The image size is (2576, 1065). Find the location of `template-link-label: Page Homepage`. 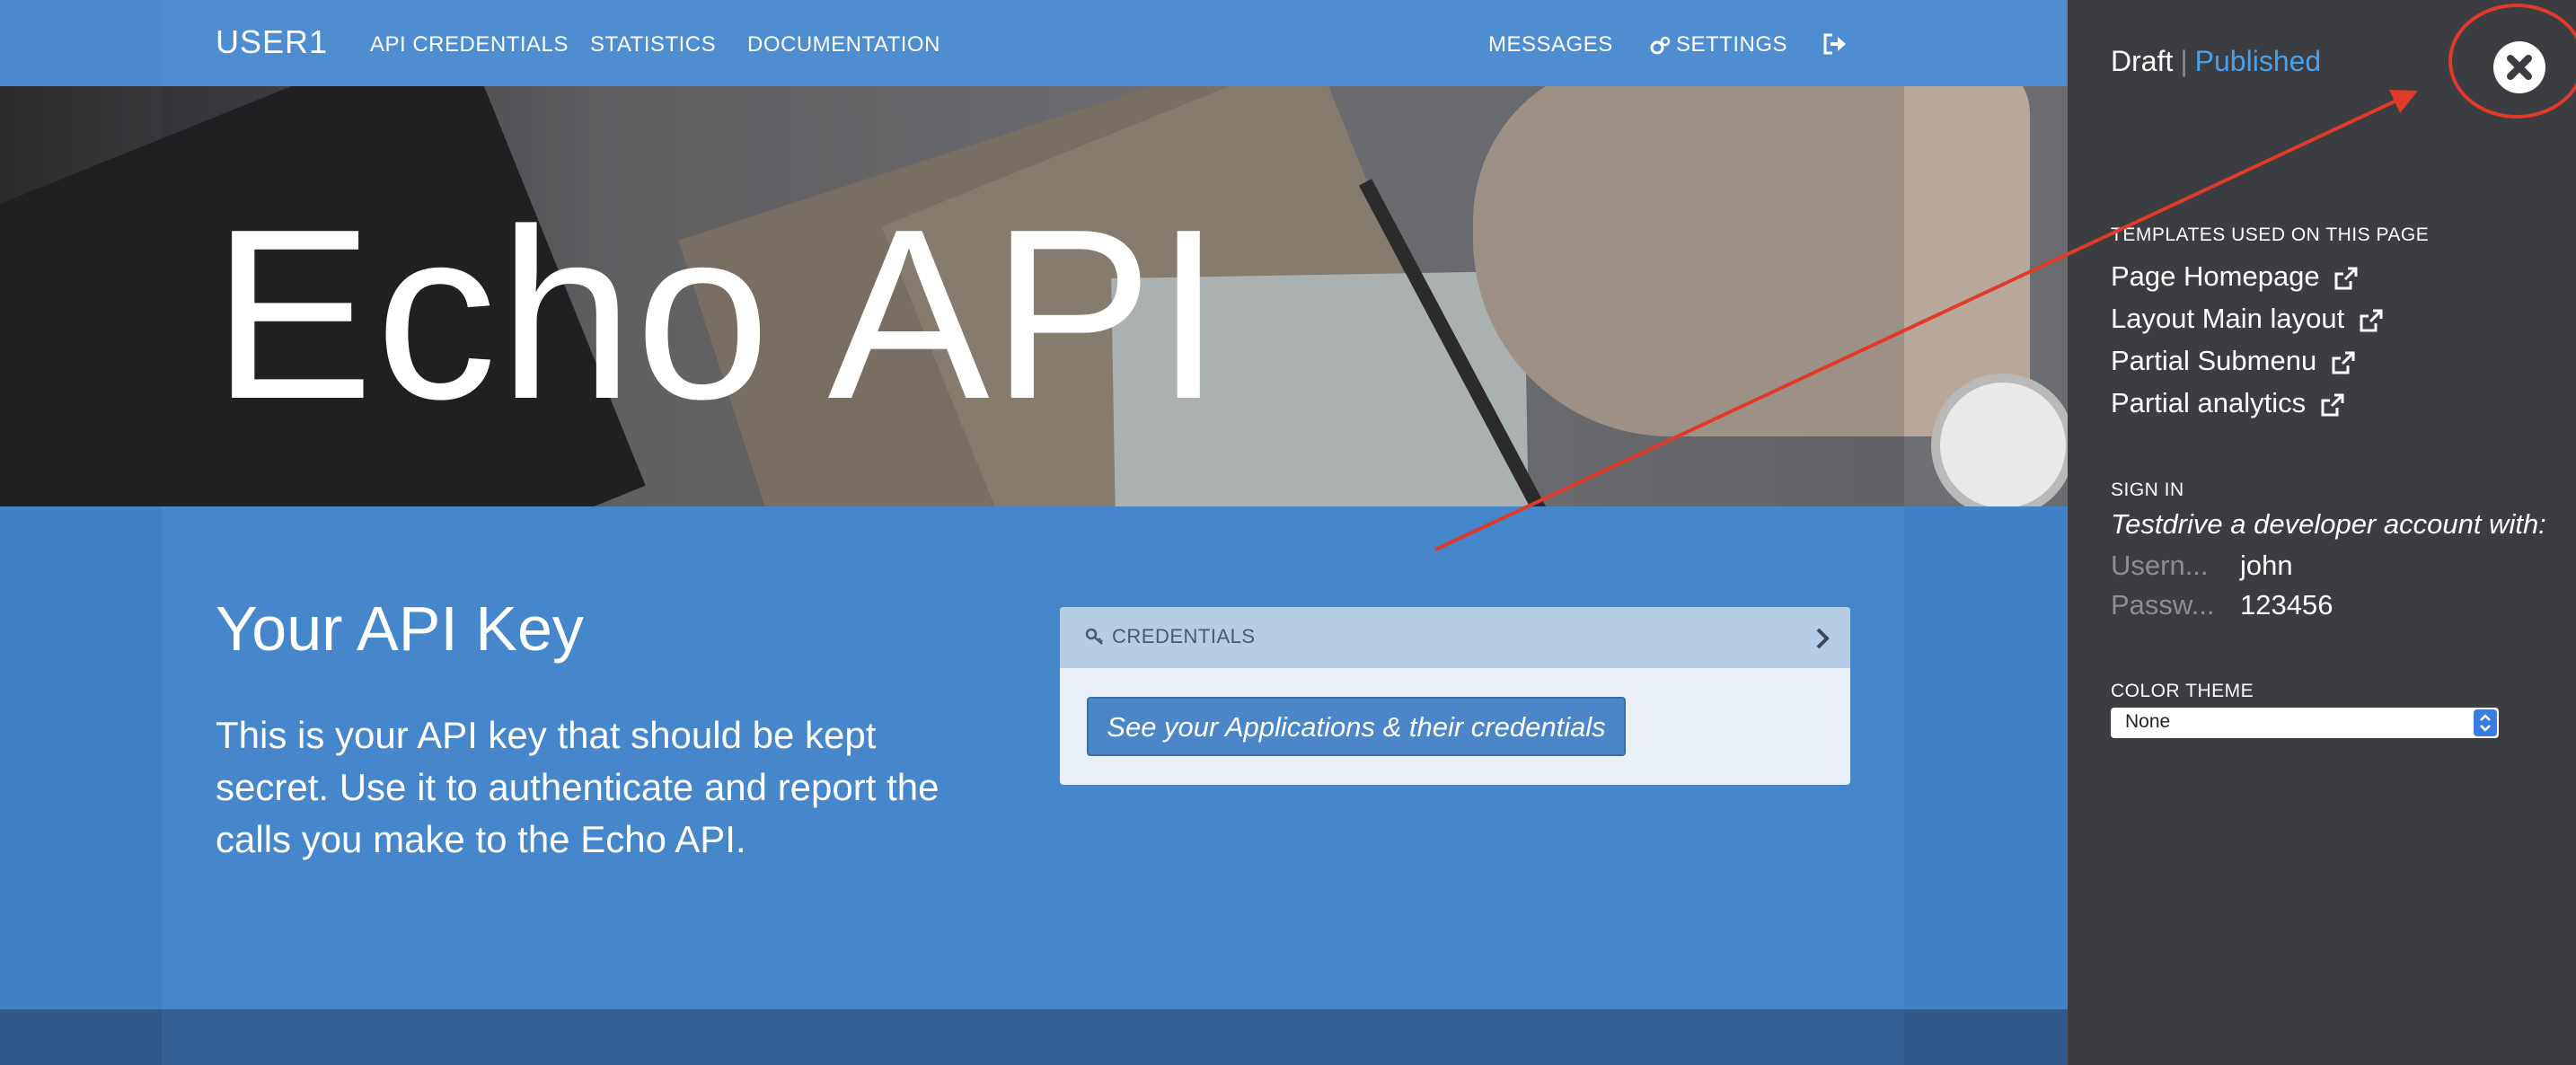

template-link-label: Page Homepage is located at coordinates (2215, 276).